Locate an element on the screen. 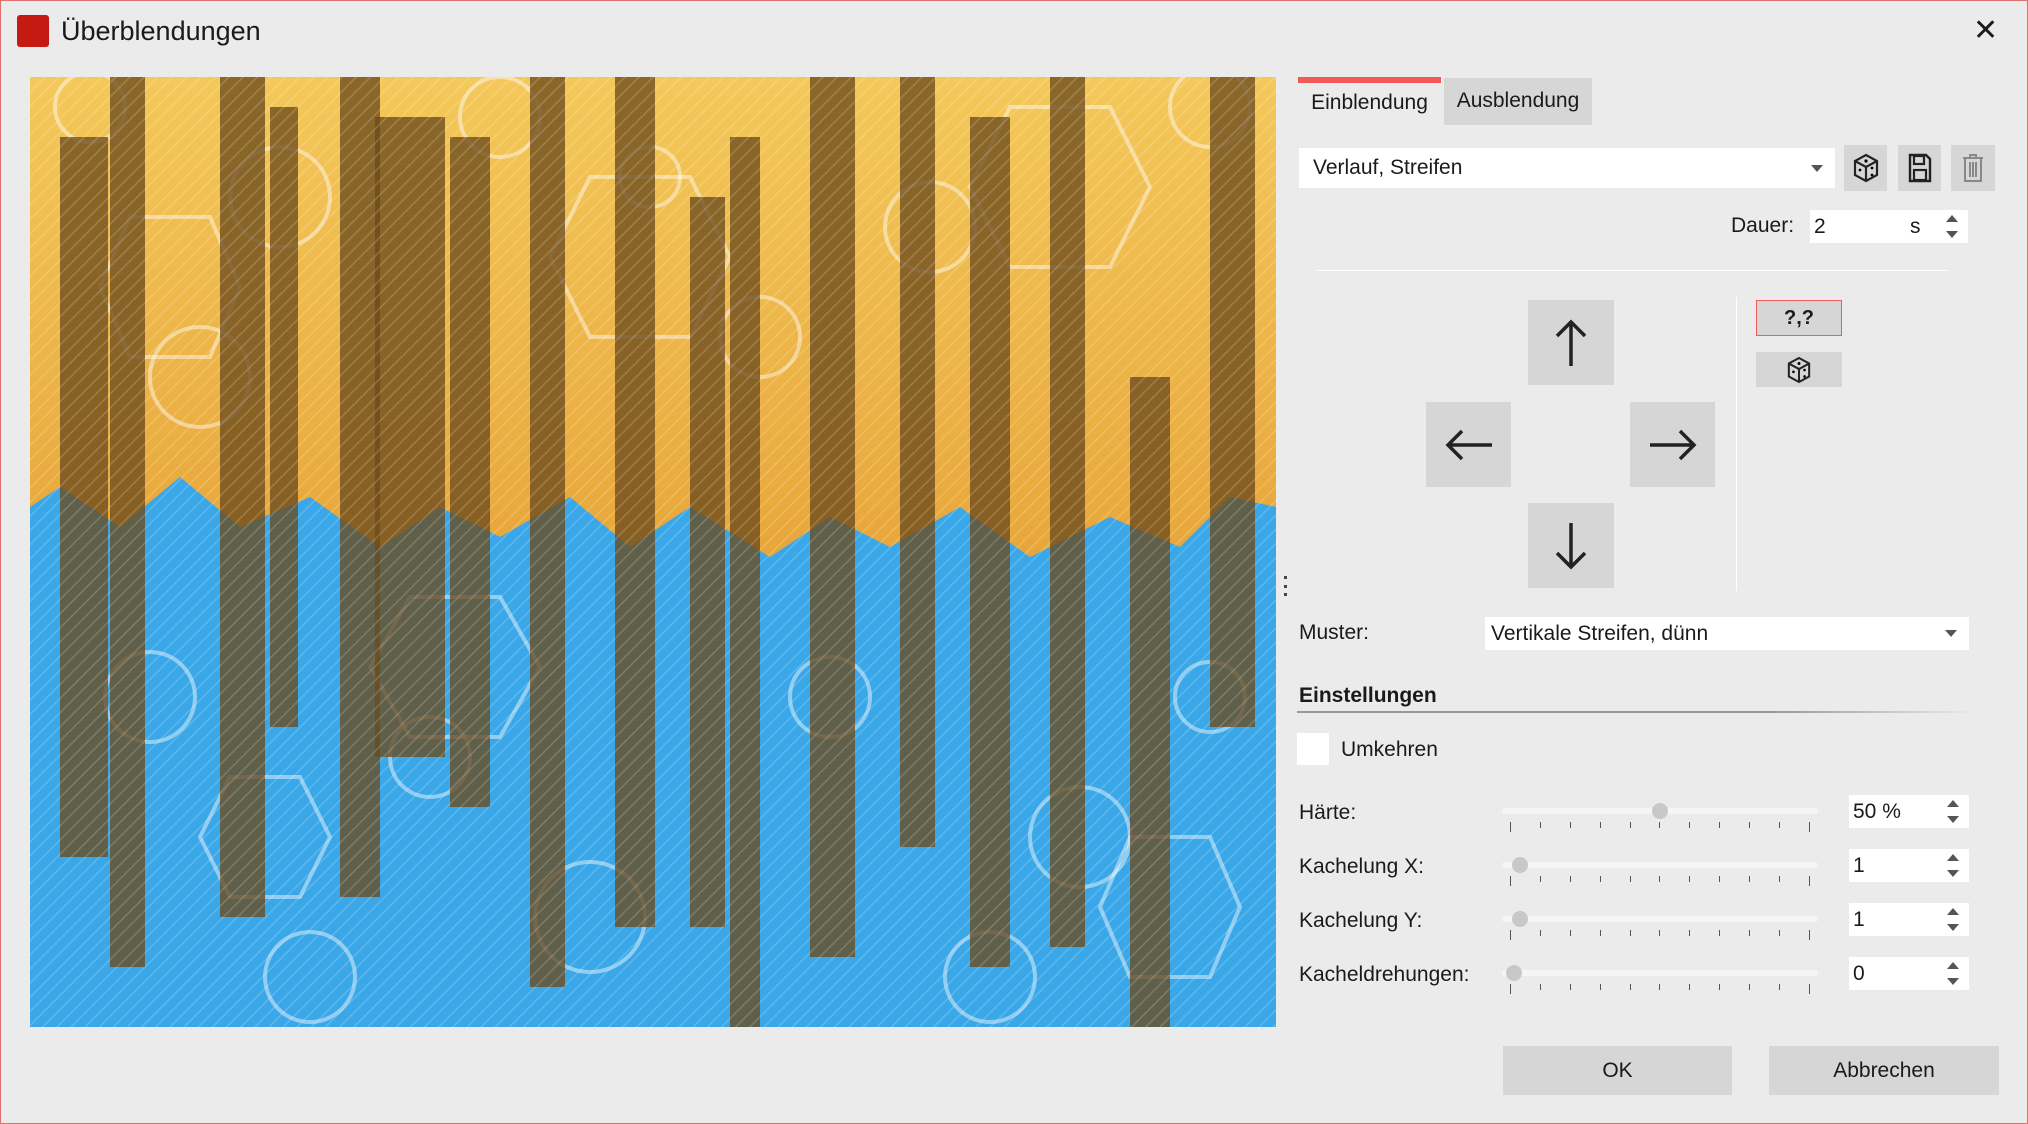 This screenshot has width=2028, height=1124. slider-label: Kachelung Y: is located at coordinates (1361, 920).